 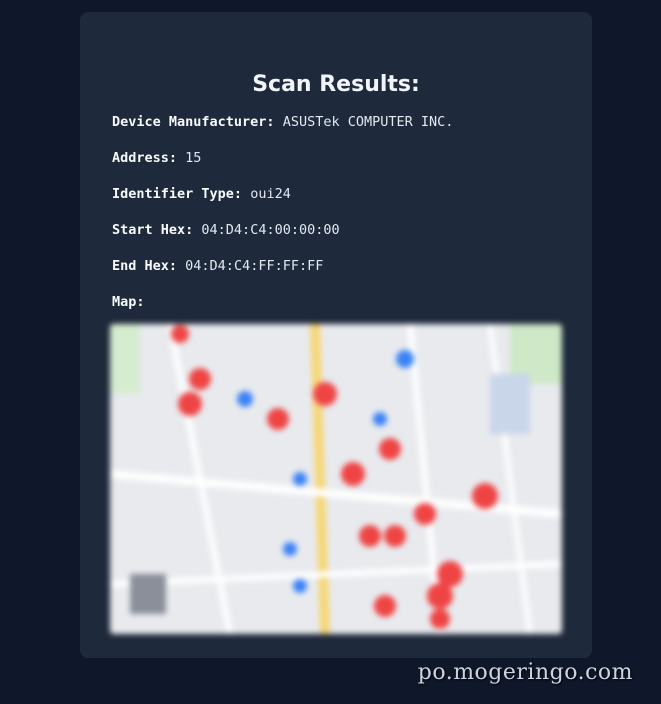 I want to click on results-title: Scan Results:, so click(x=336, y=84).